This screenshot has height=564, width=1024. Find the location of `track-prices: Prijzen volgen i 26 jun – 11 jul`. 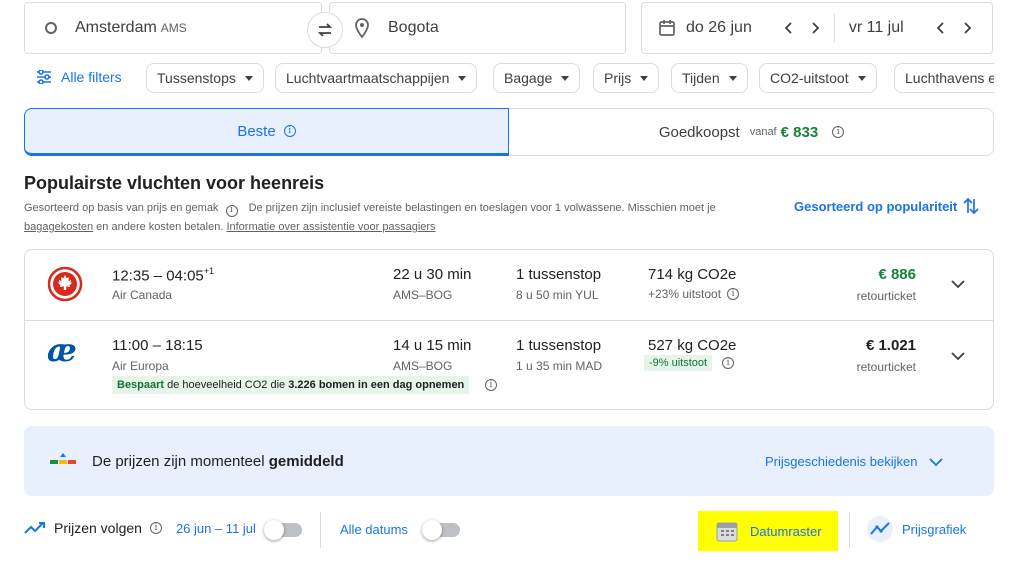

track-prices: Prijzen volgen i 26 jun – 11 jul is located at coordinates (140, 528).